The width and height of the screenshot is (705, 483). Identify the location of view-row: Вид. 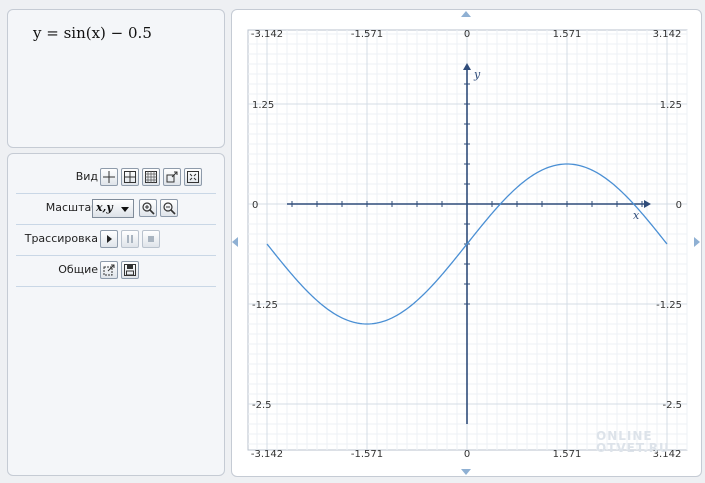
(116, 178).